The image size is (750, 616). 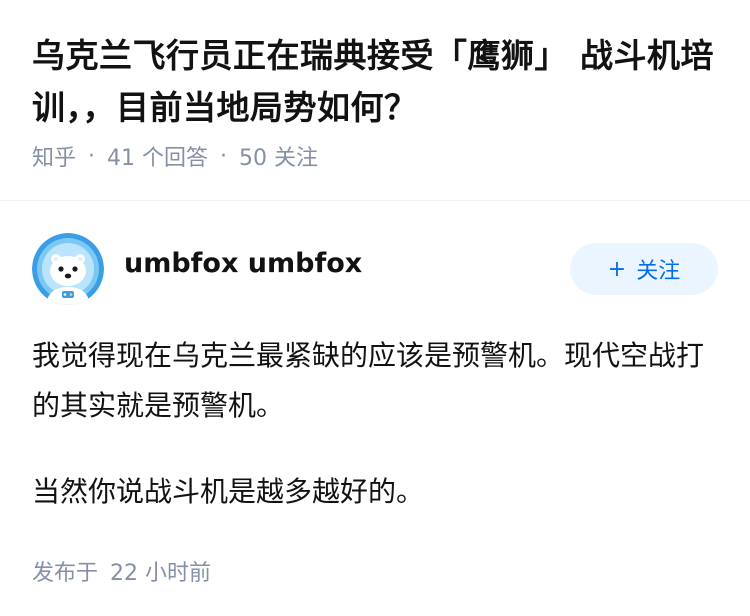 I want to click on divider, so click(x=375, y=200).